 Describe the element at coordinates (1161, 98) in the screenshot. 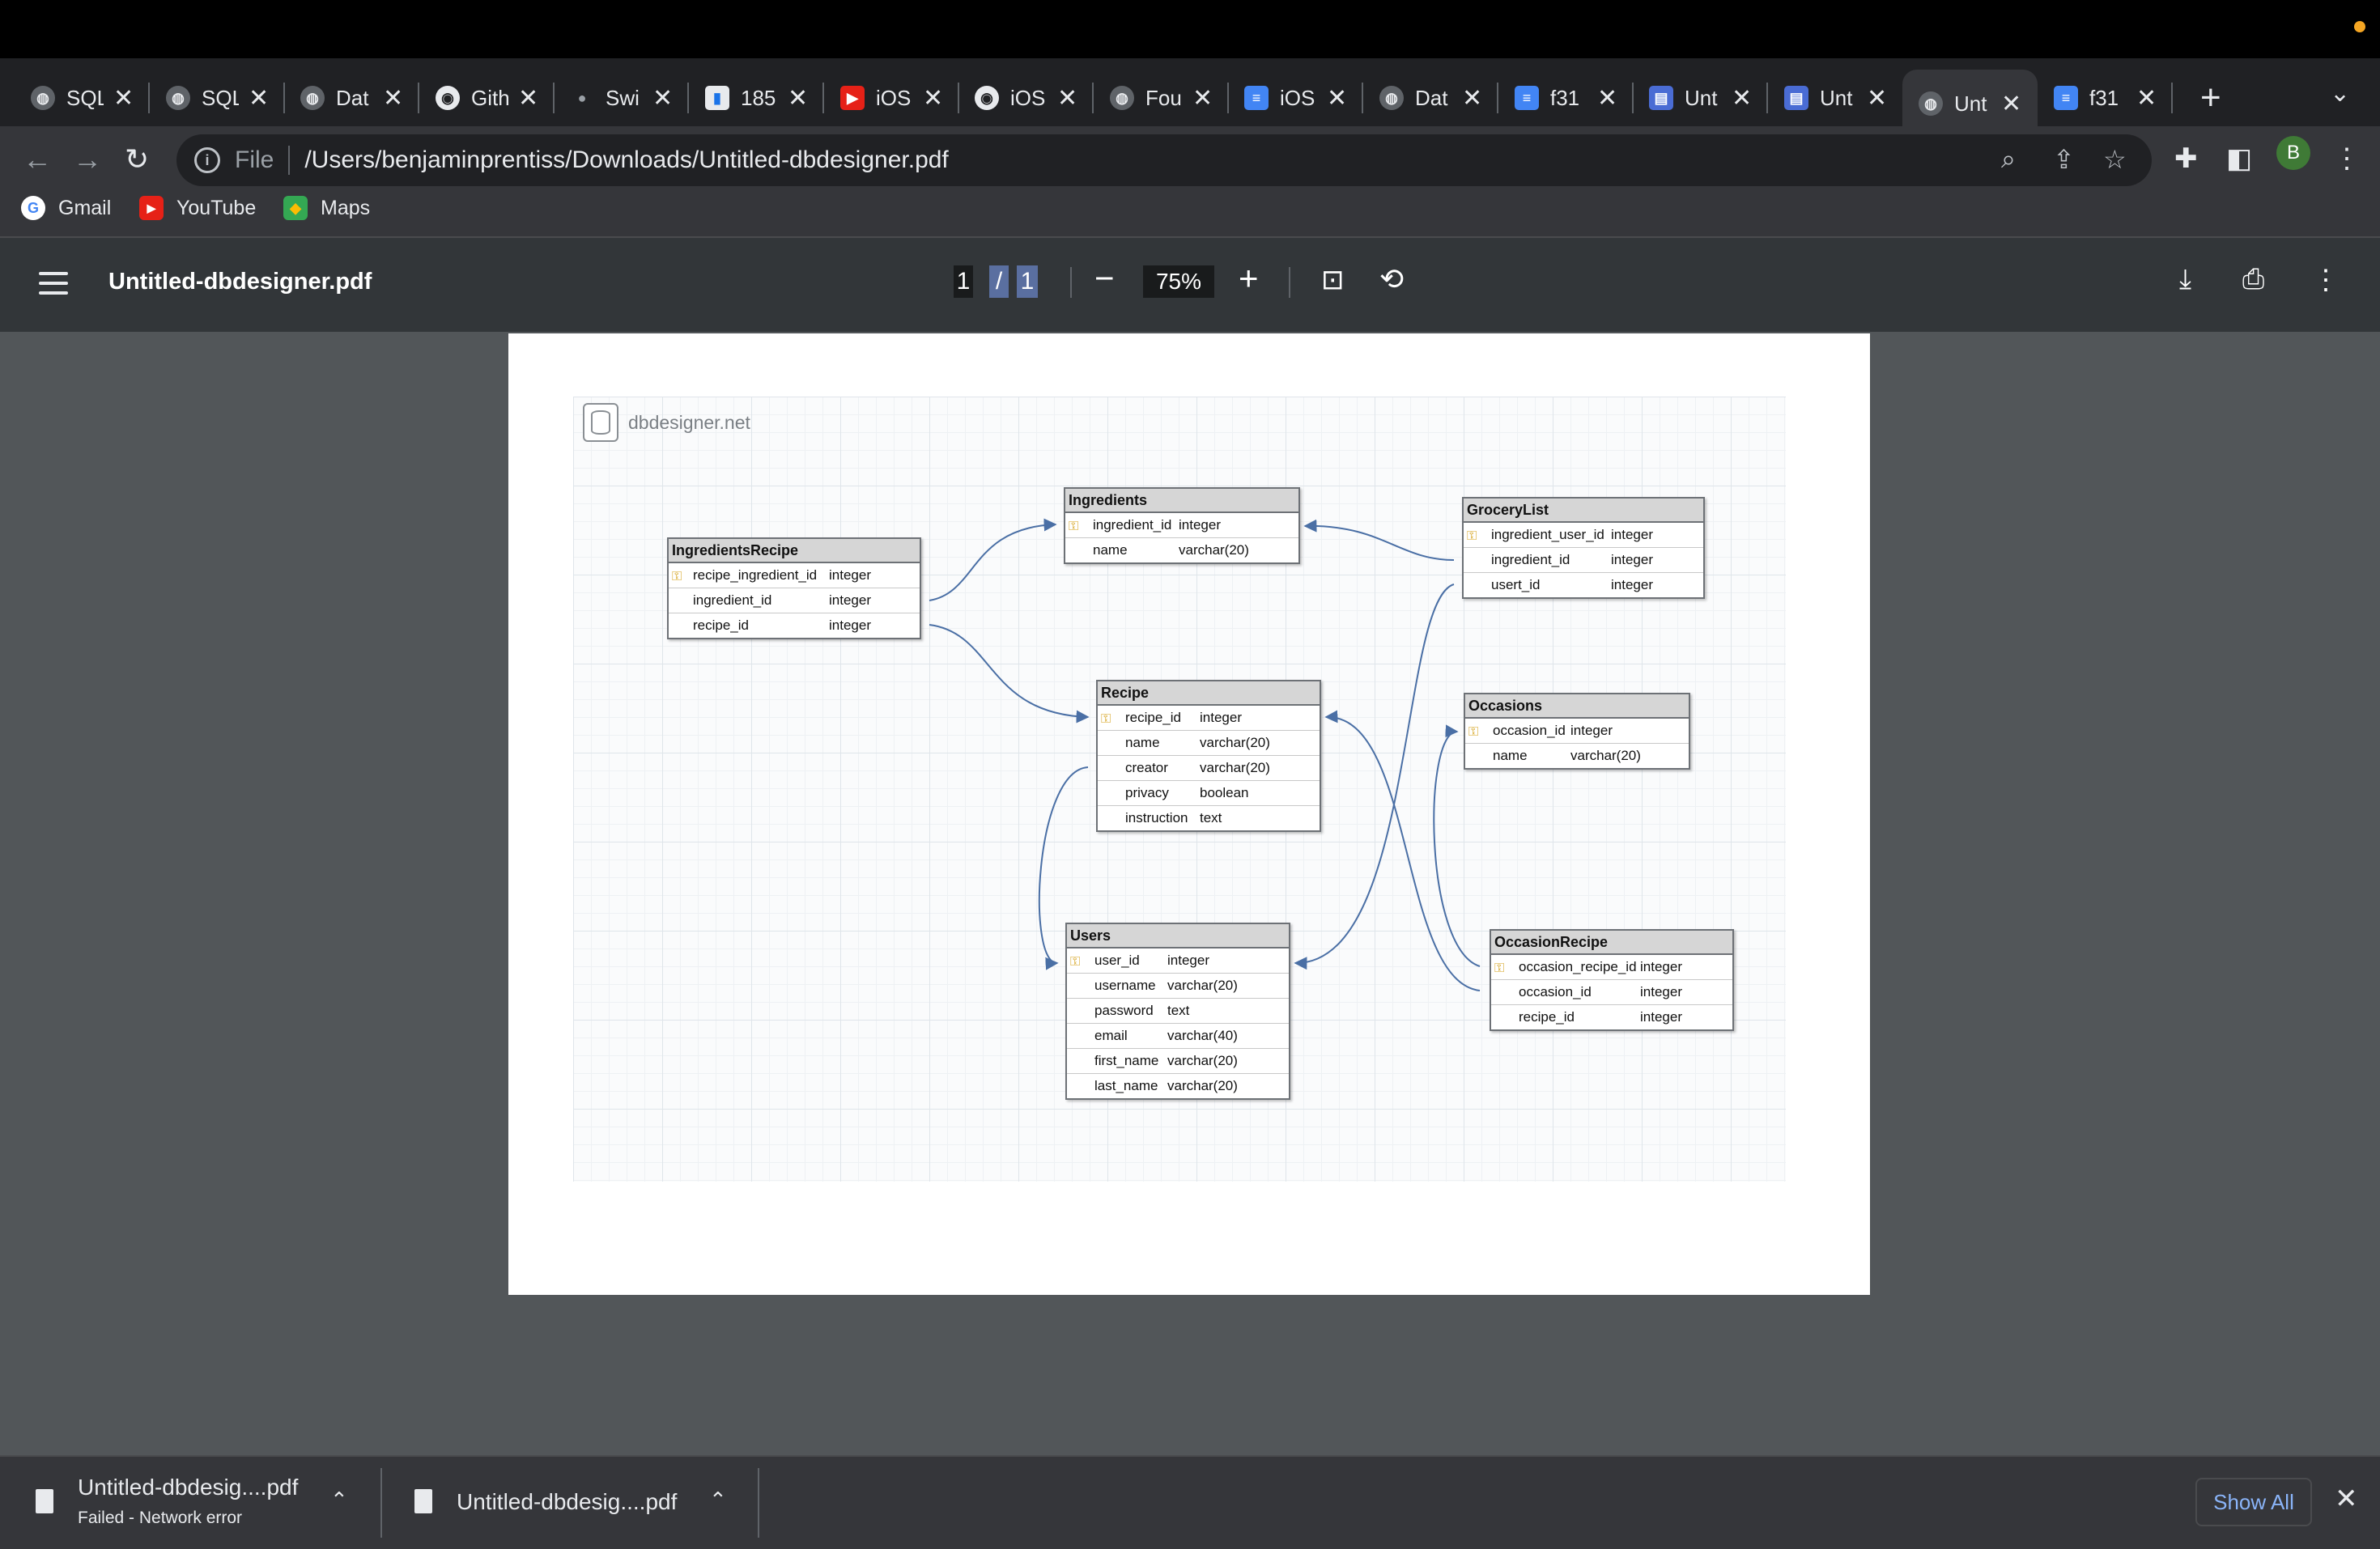

I see `tab-8: ◍ Fou ✕` at that location.